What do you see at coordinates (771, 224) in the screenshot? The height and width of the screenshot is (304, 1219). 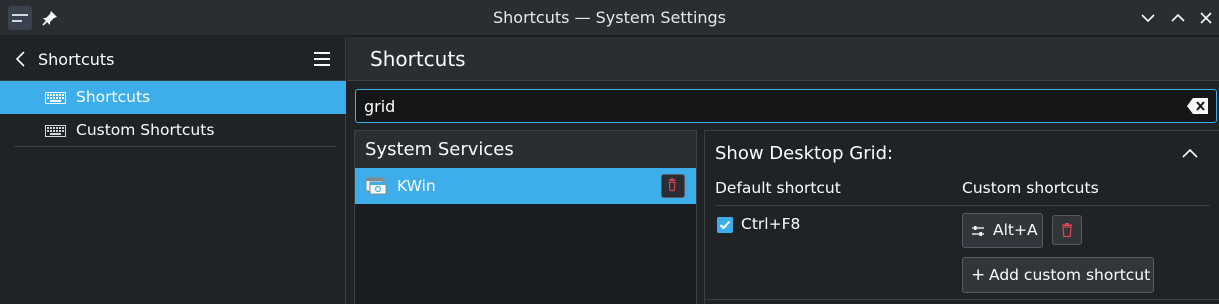 I see `default-shortcut-label: Ctrl+F8` at bounding box center [771, 224].